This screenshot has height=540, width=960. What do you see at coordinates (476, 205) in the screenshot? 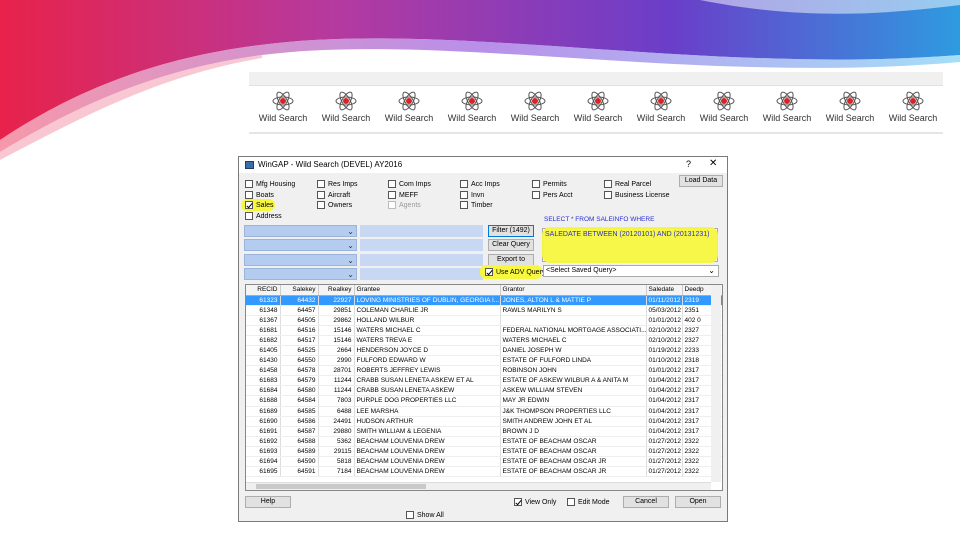
I see `timber-checkbox: Timber` at bounding box center [476, 205].